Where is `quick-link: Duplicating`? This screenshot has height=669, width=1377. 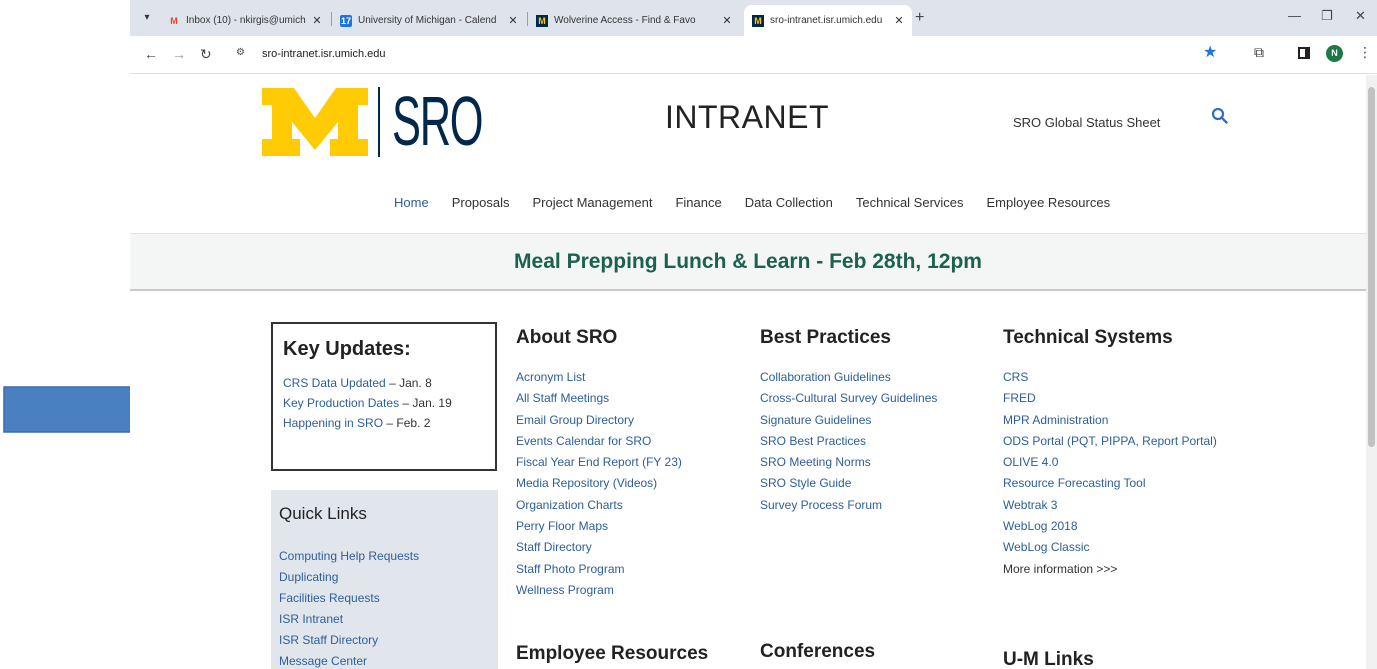
quick-link: Duplicating is located at coordinates (384, 577).